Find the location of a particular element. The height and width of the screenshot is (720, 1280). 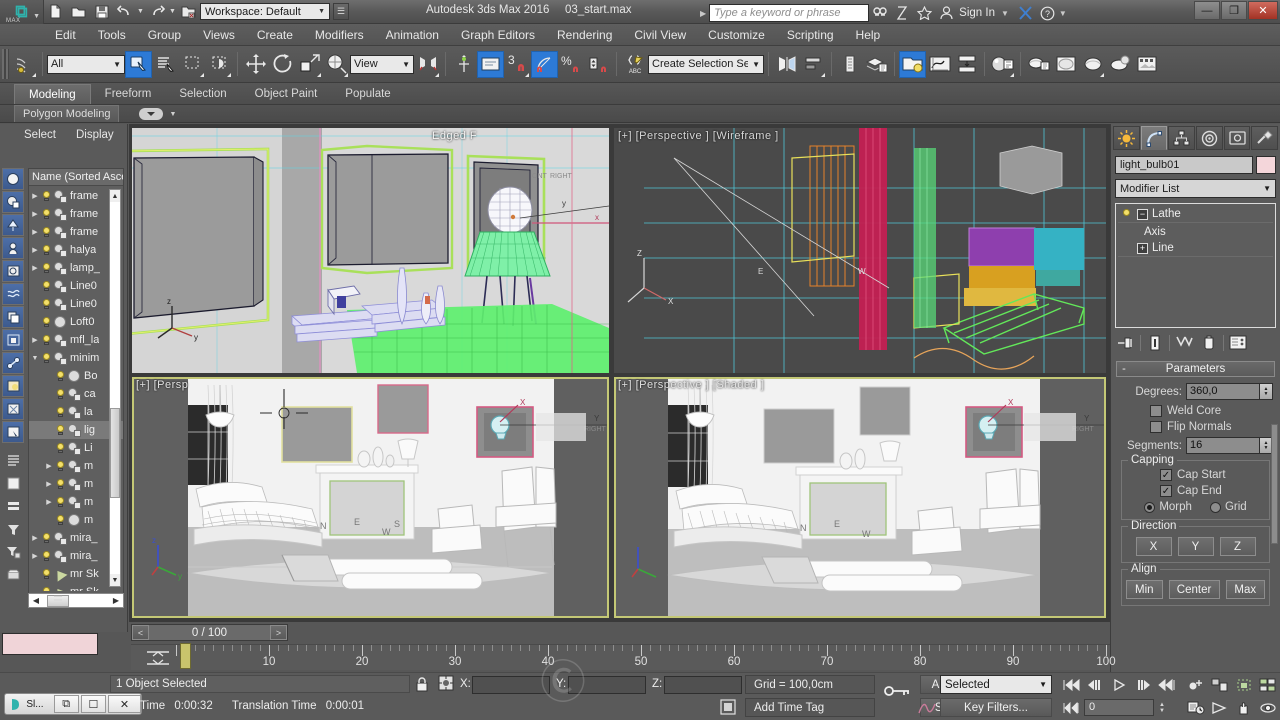

material-editor-icon is located at coordinates (1002, 64).